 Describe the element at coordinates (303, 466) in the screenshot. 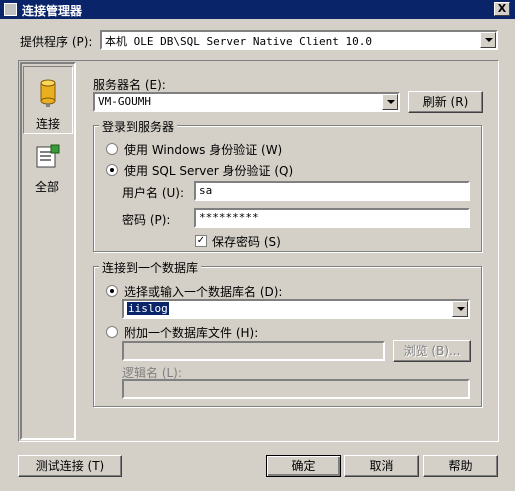

I see `ok-button: 确定` at that location.